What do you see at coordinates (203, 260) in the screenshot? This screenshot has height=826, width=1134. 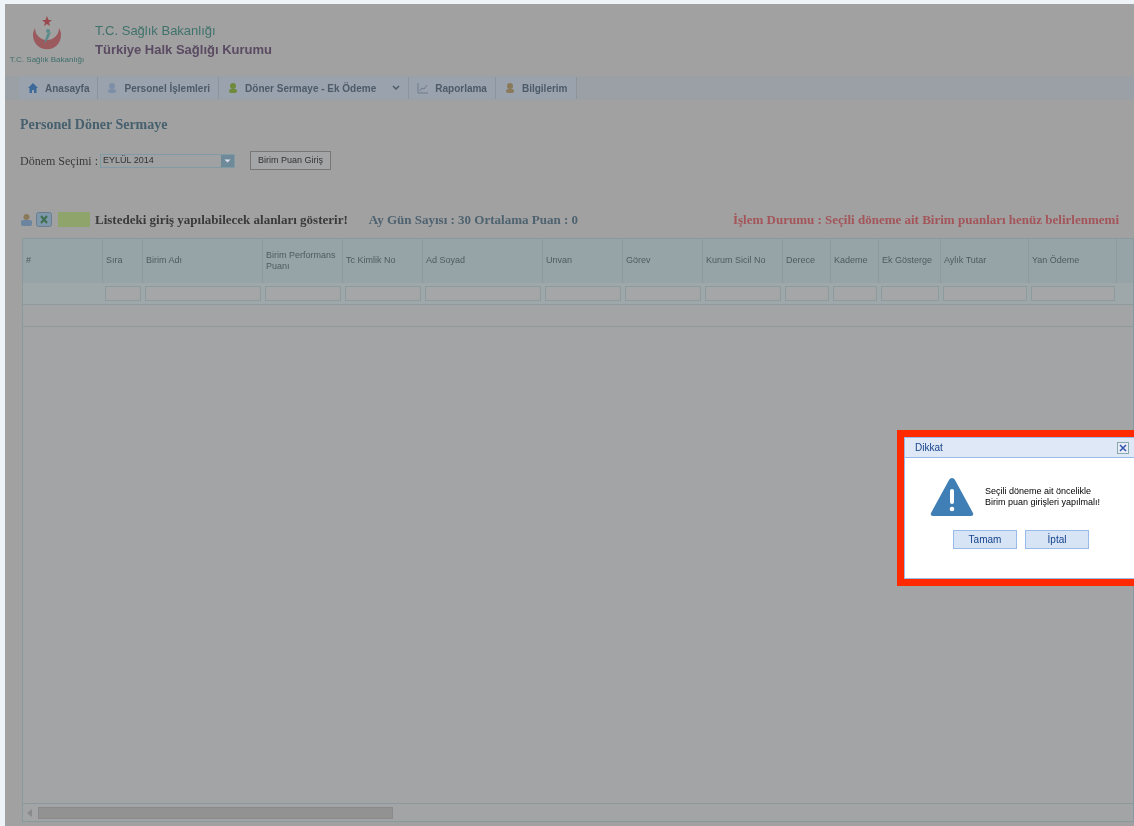 I see `column-header: Birim Adı` at bounding box center [203, 260].